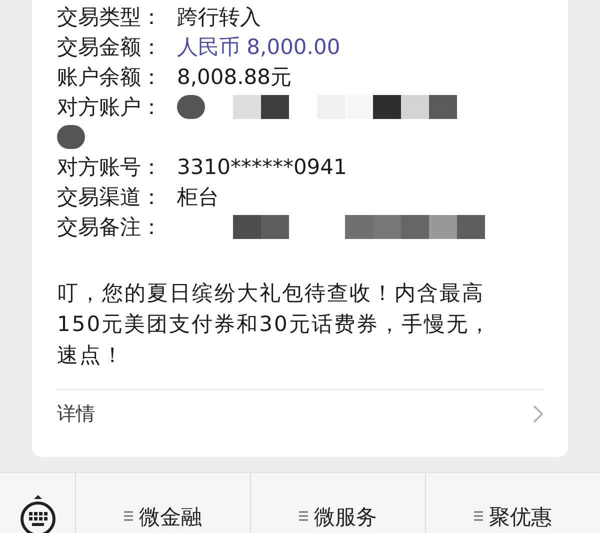 The width and height of the screenshot is (600, 533). I want to click on detail-value: 柜台, so click(198, 197).